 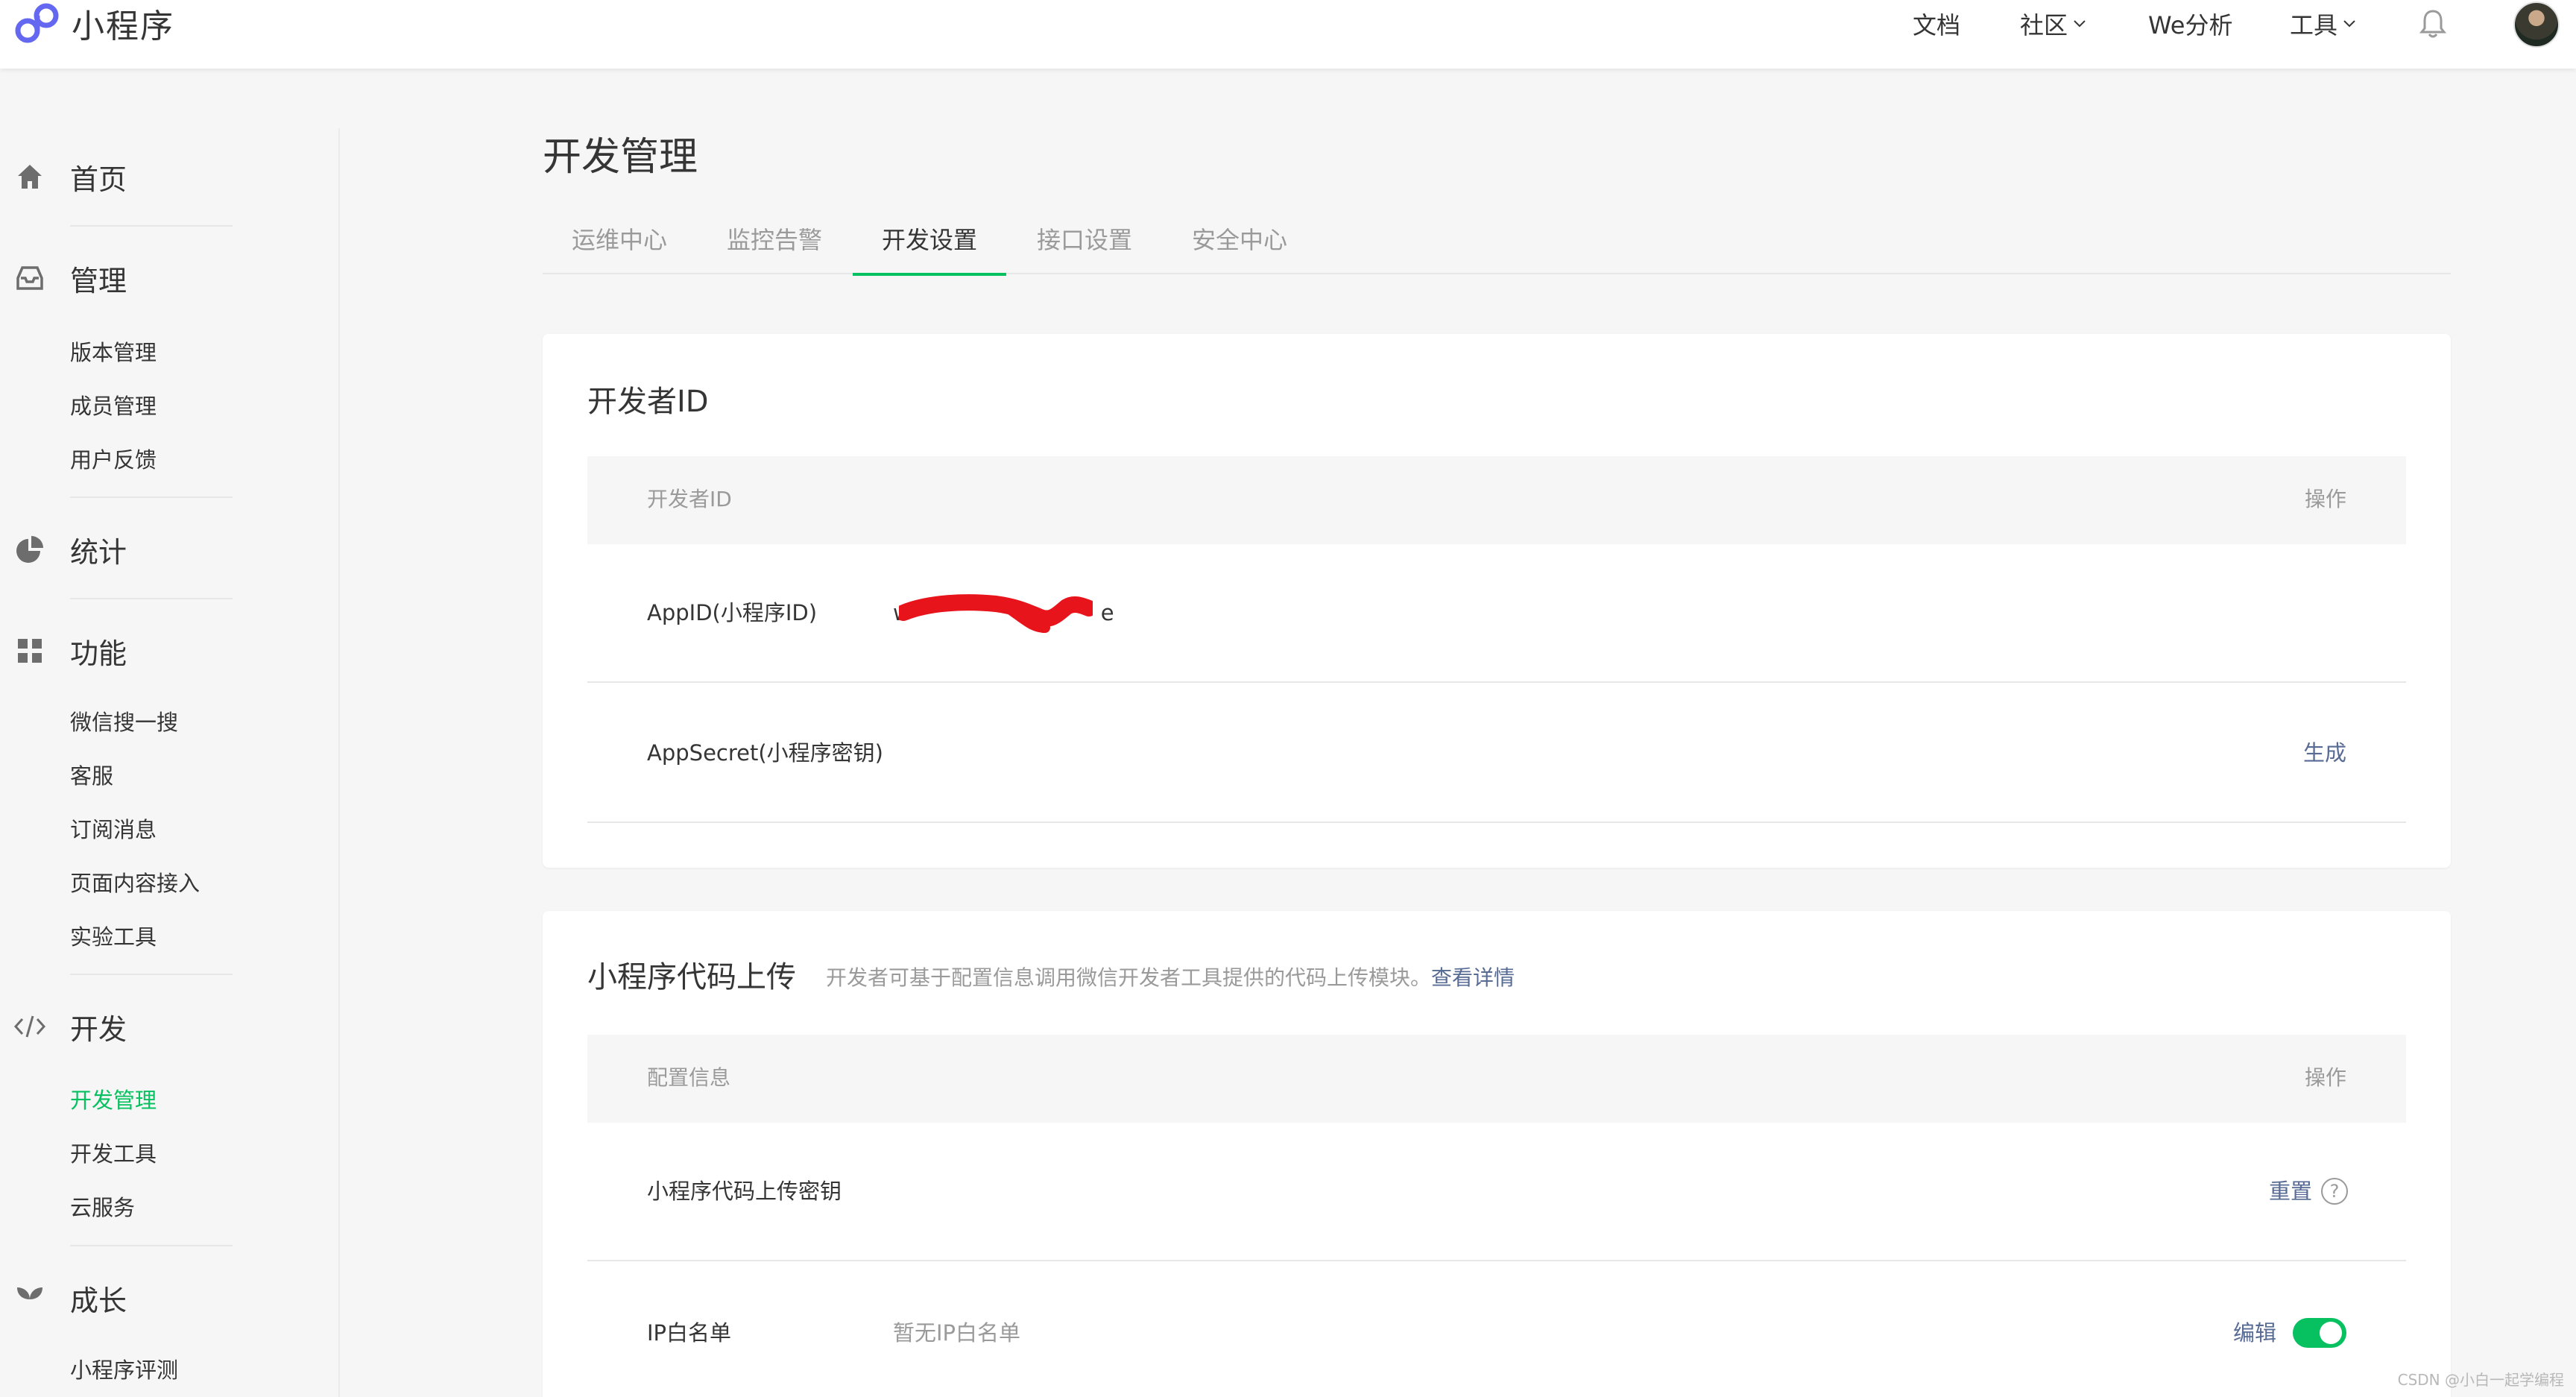 I want to click on table-row: AppSecret(小程序密钥) 生成, so click(x=1497, y=753).